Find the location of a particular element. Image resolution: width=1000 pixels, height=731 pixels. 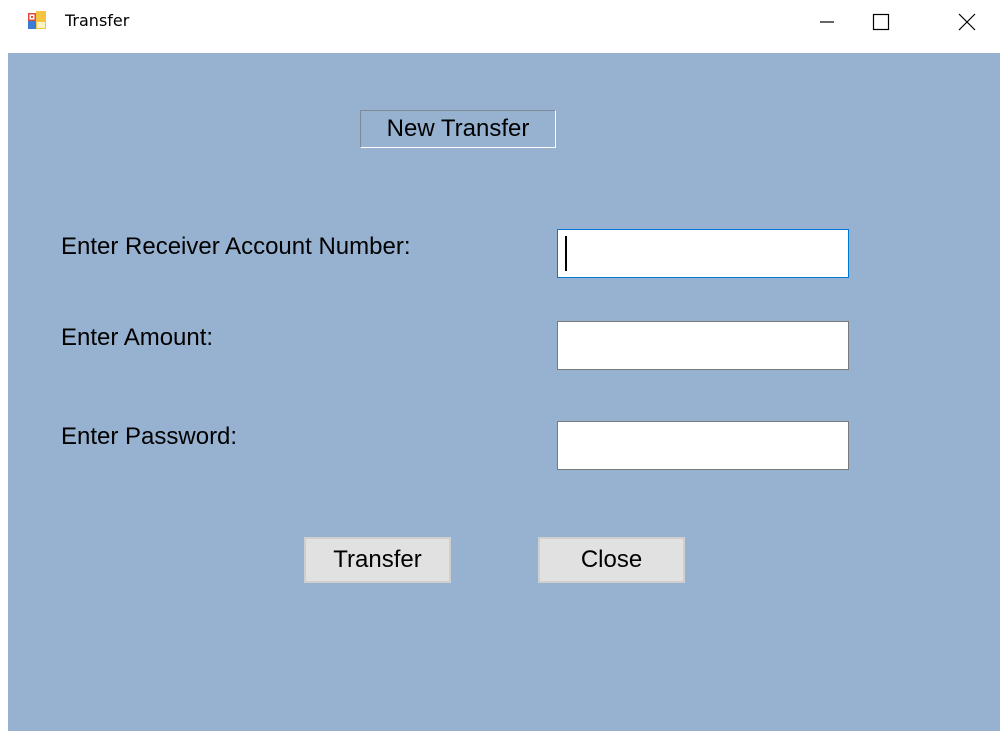

minimize-button is located at coordinates (827, 22).